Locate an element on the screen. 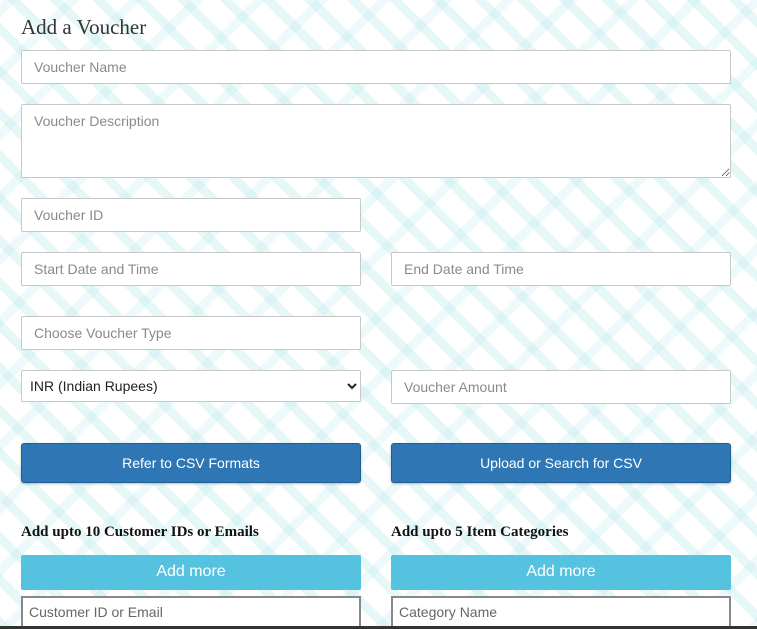  upload-csv-button: Upload or Search for CSV is located at coordinates (561, 463).